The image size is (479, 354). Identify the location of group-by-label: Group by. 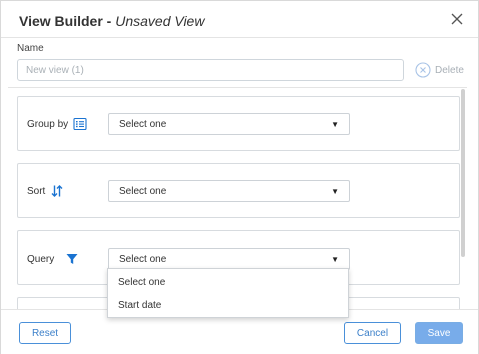
(48, 124).